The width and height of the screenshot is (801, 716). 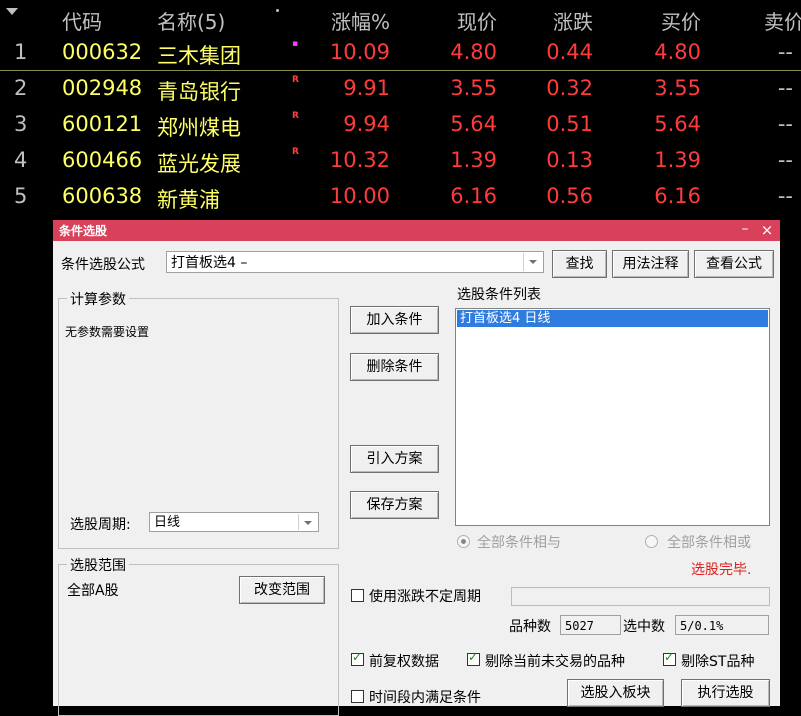 I want to click on stock-code: 002948, so click(x=102, y=88).